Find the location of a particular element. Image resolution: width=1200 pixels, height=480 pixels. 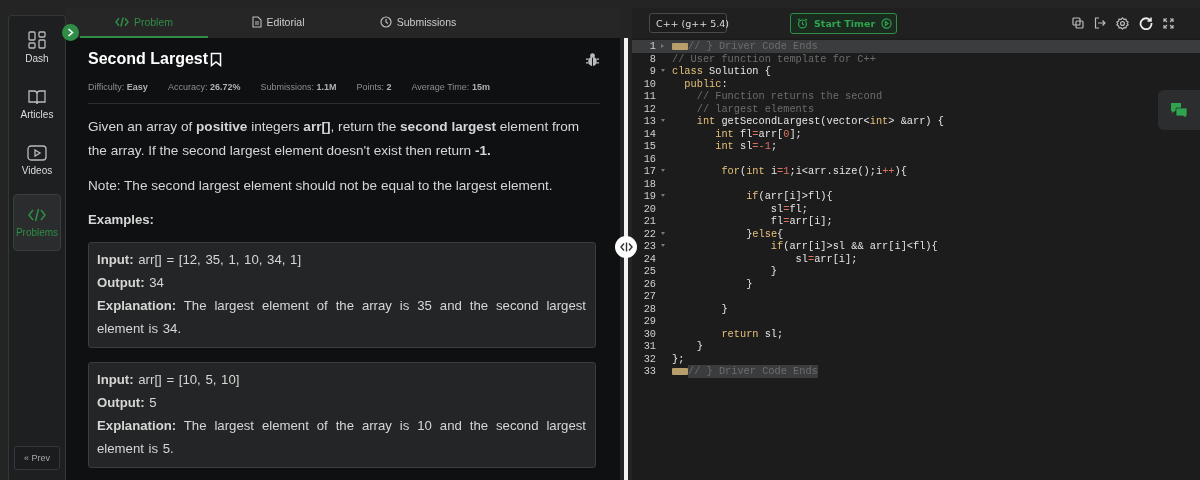

sidebar-item: Dash is located at coordinates (37, 48).